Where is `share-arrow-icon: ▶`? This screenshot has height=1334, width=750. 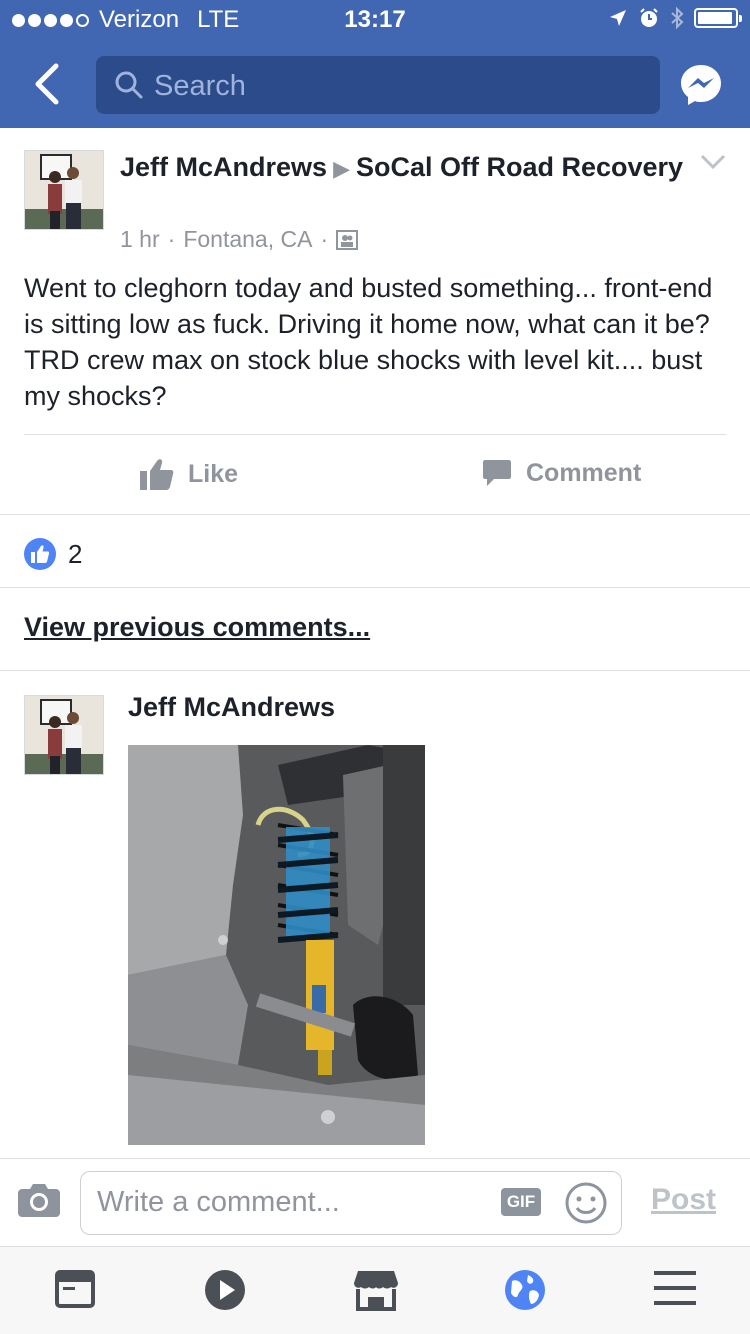 share-arrow-icon: ▶ is located at coordinates (341, 168).